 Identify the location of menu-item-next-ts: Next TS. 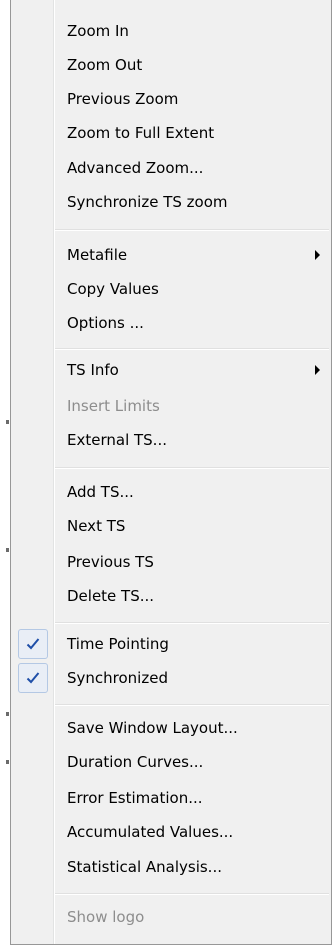
(171, 526).